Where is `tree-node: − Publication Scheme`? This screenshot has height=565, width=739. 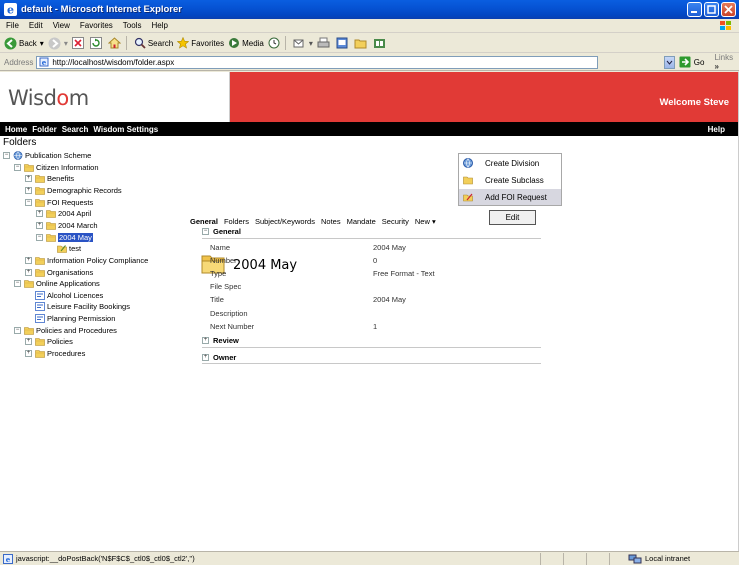
tree-node: − Publication Scheme is located at coordinates (47, 155).